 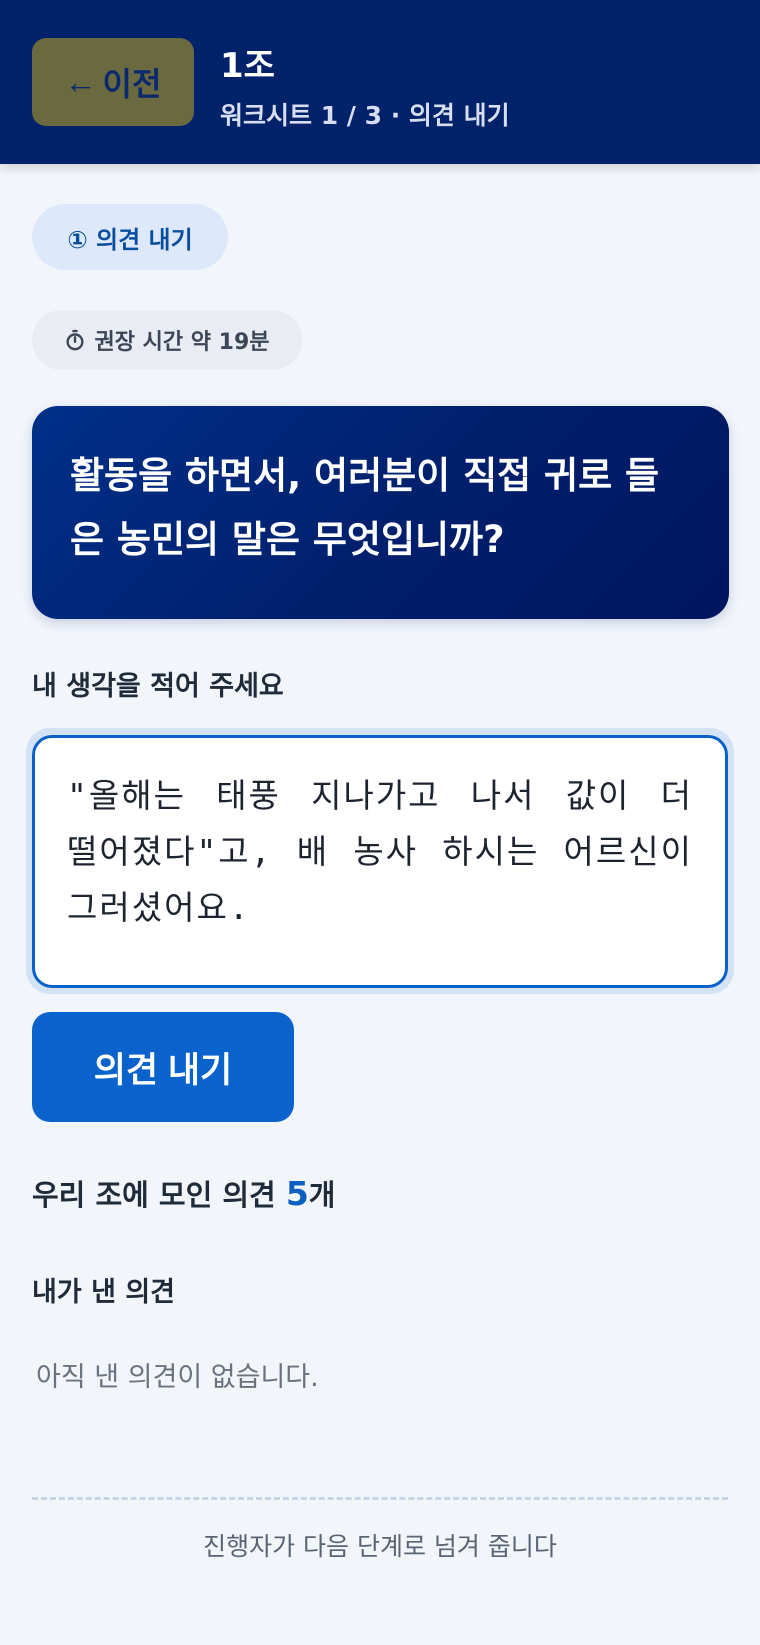 What do you see at coordinates (380, 1546) in the screenshot?
I see `footer-note: 진행자가 다음 단계로 넘겨 줍니다` at bounding box center [380, 1546].